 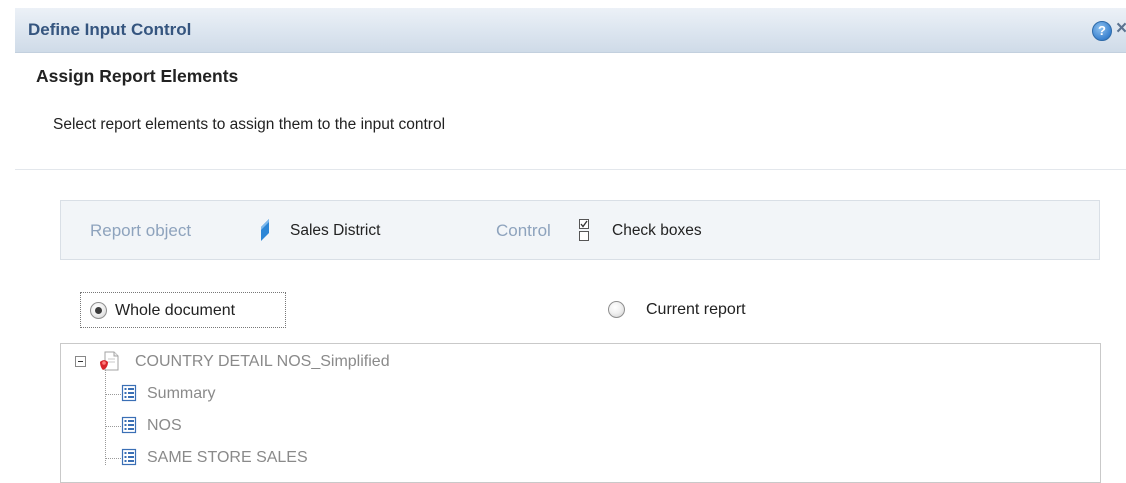 What do you see at coordinates (523, 230) in the screenshot?
I see `control-label: Control` at bounding box center [523, 230].